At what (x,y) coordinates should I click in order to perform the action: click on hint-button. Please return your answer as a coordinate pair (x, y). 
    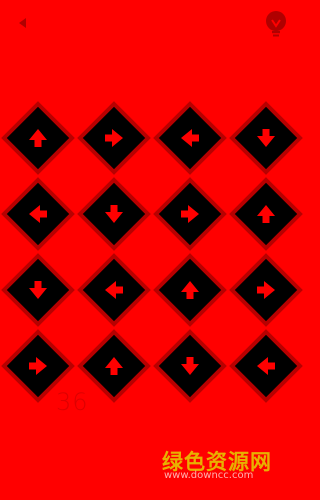
    Looking at the image, I should click on (276, 24).